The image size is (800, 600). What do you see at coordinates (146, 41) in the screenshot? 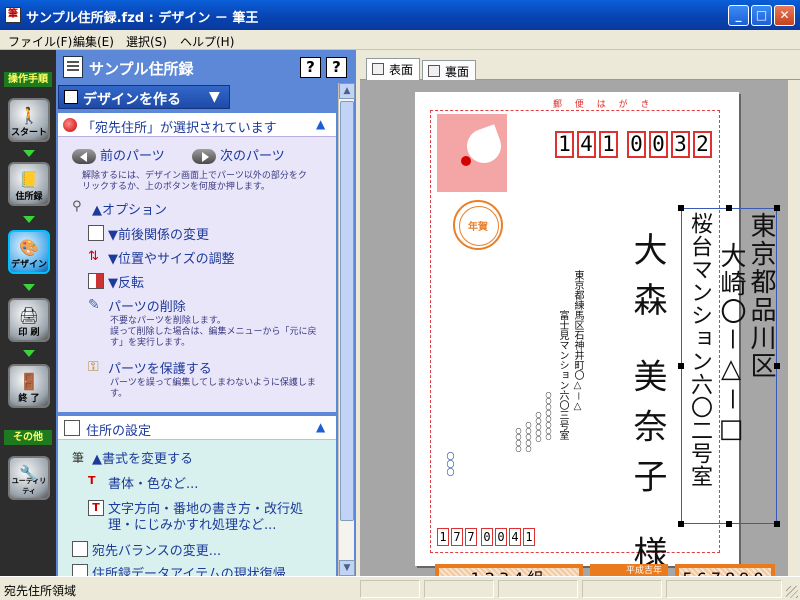
I see `menu-select: 選択(S)` at bounding box center [146, 41].